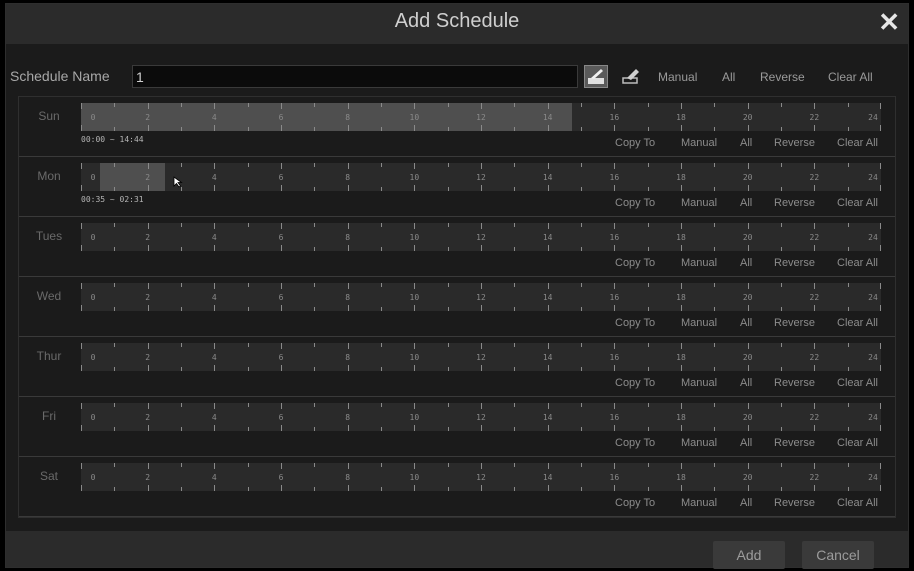  What do you see at coordinates (93, 297) in the screenshot?
I see `hour-label: 0` at bounding box center [93, 297].